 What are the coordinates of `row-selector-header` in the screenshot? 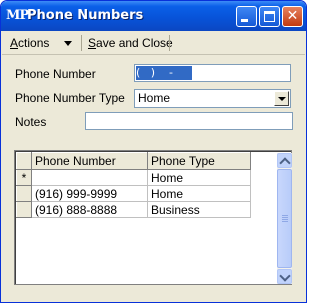 It's located at (24, 161).